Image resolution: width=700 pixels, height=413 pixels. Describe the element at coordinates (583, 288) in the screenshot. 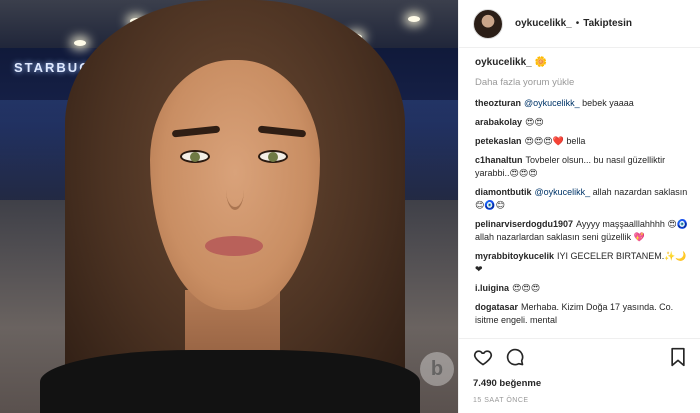

I see `comment-item: i.luigina 😍😍😍` at that location.